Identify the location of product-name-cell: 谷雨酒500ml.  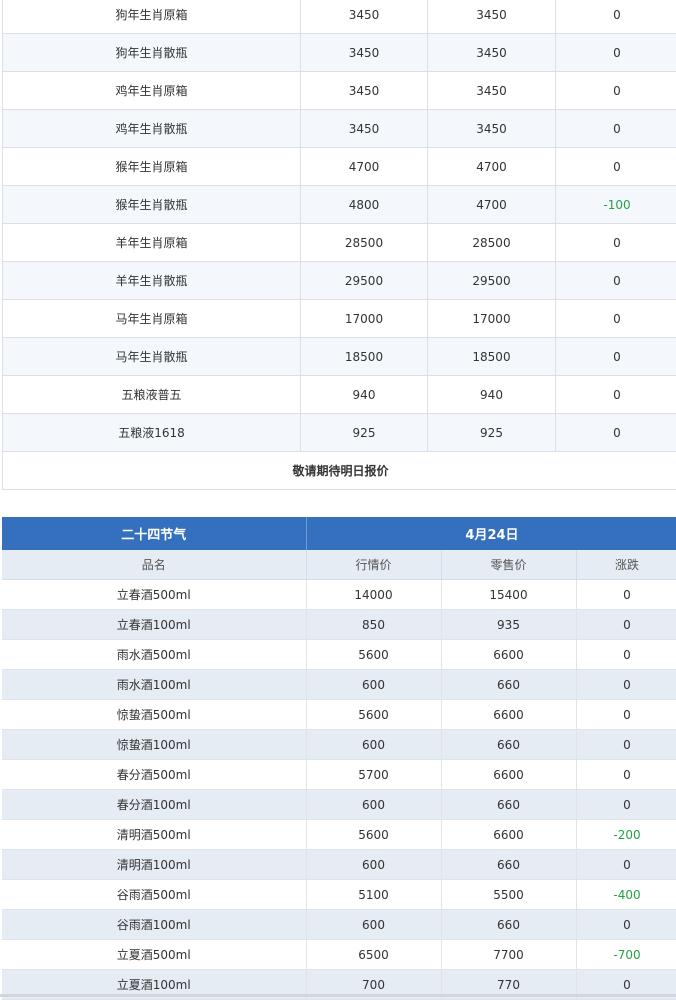
(154, 895).